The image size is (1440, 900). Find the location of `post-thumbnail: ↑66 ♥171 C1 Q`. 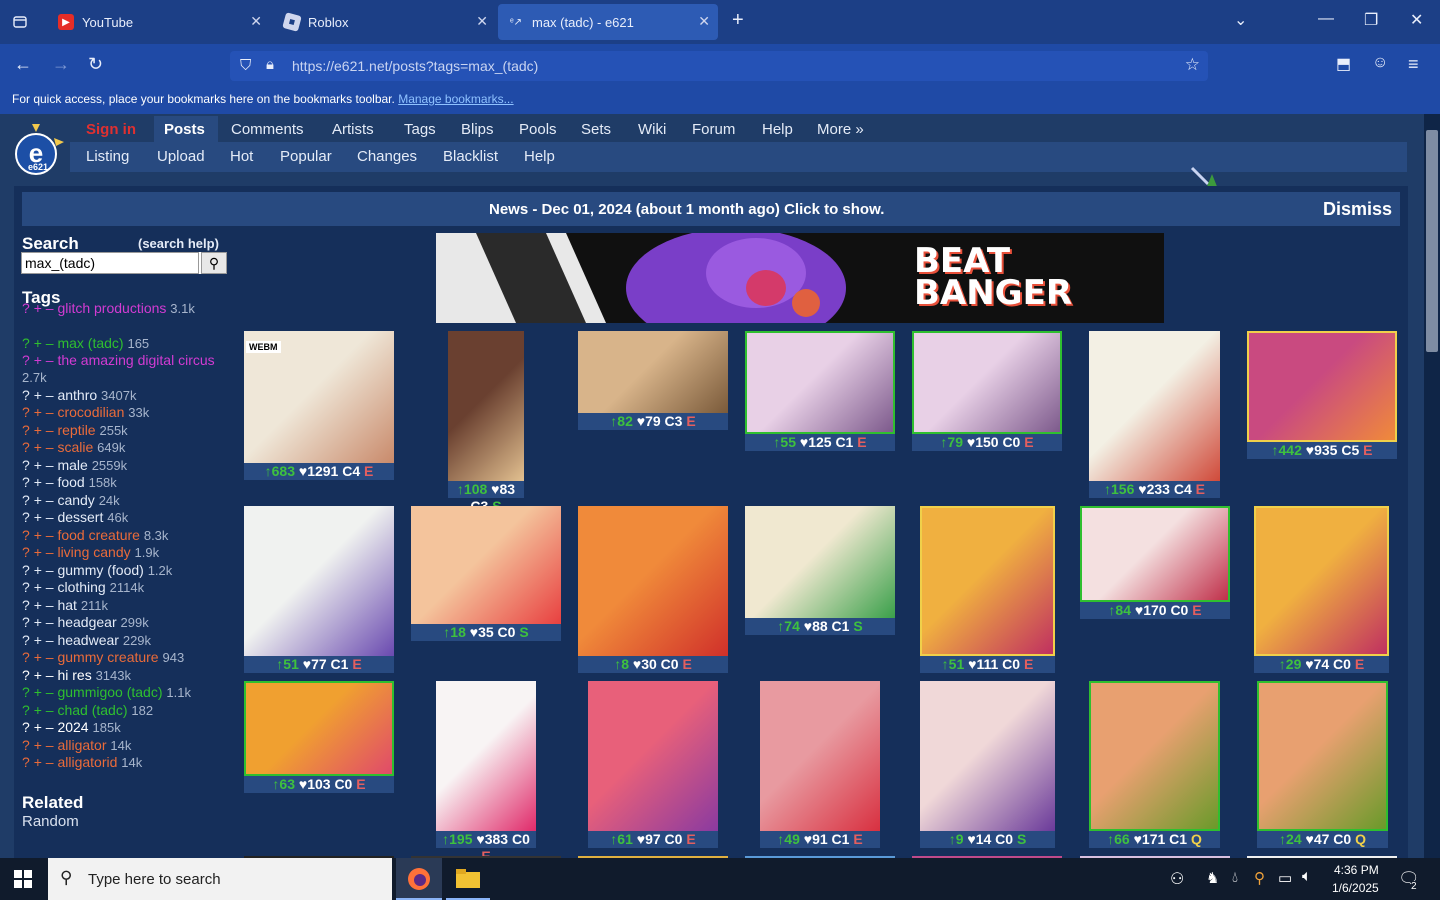

post-thumbnail: ↑66 ♥171 C1 Q is located at coordinates (1154, 765).